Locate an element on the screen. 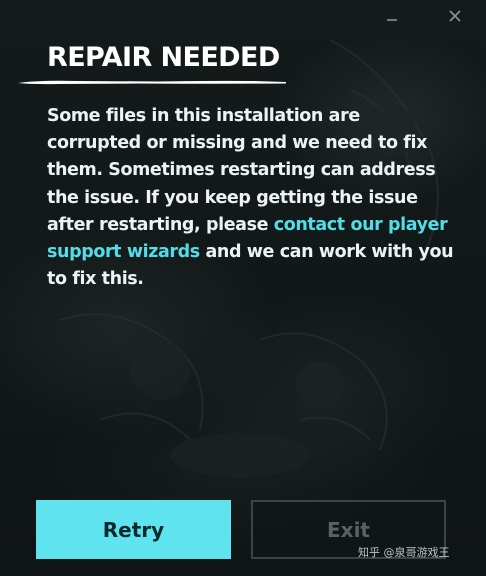 This screenshot has height=576, width=486. retry-button: Retry is located at coordinates (133, 529).